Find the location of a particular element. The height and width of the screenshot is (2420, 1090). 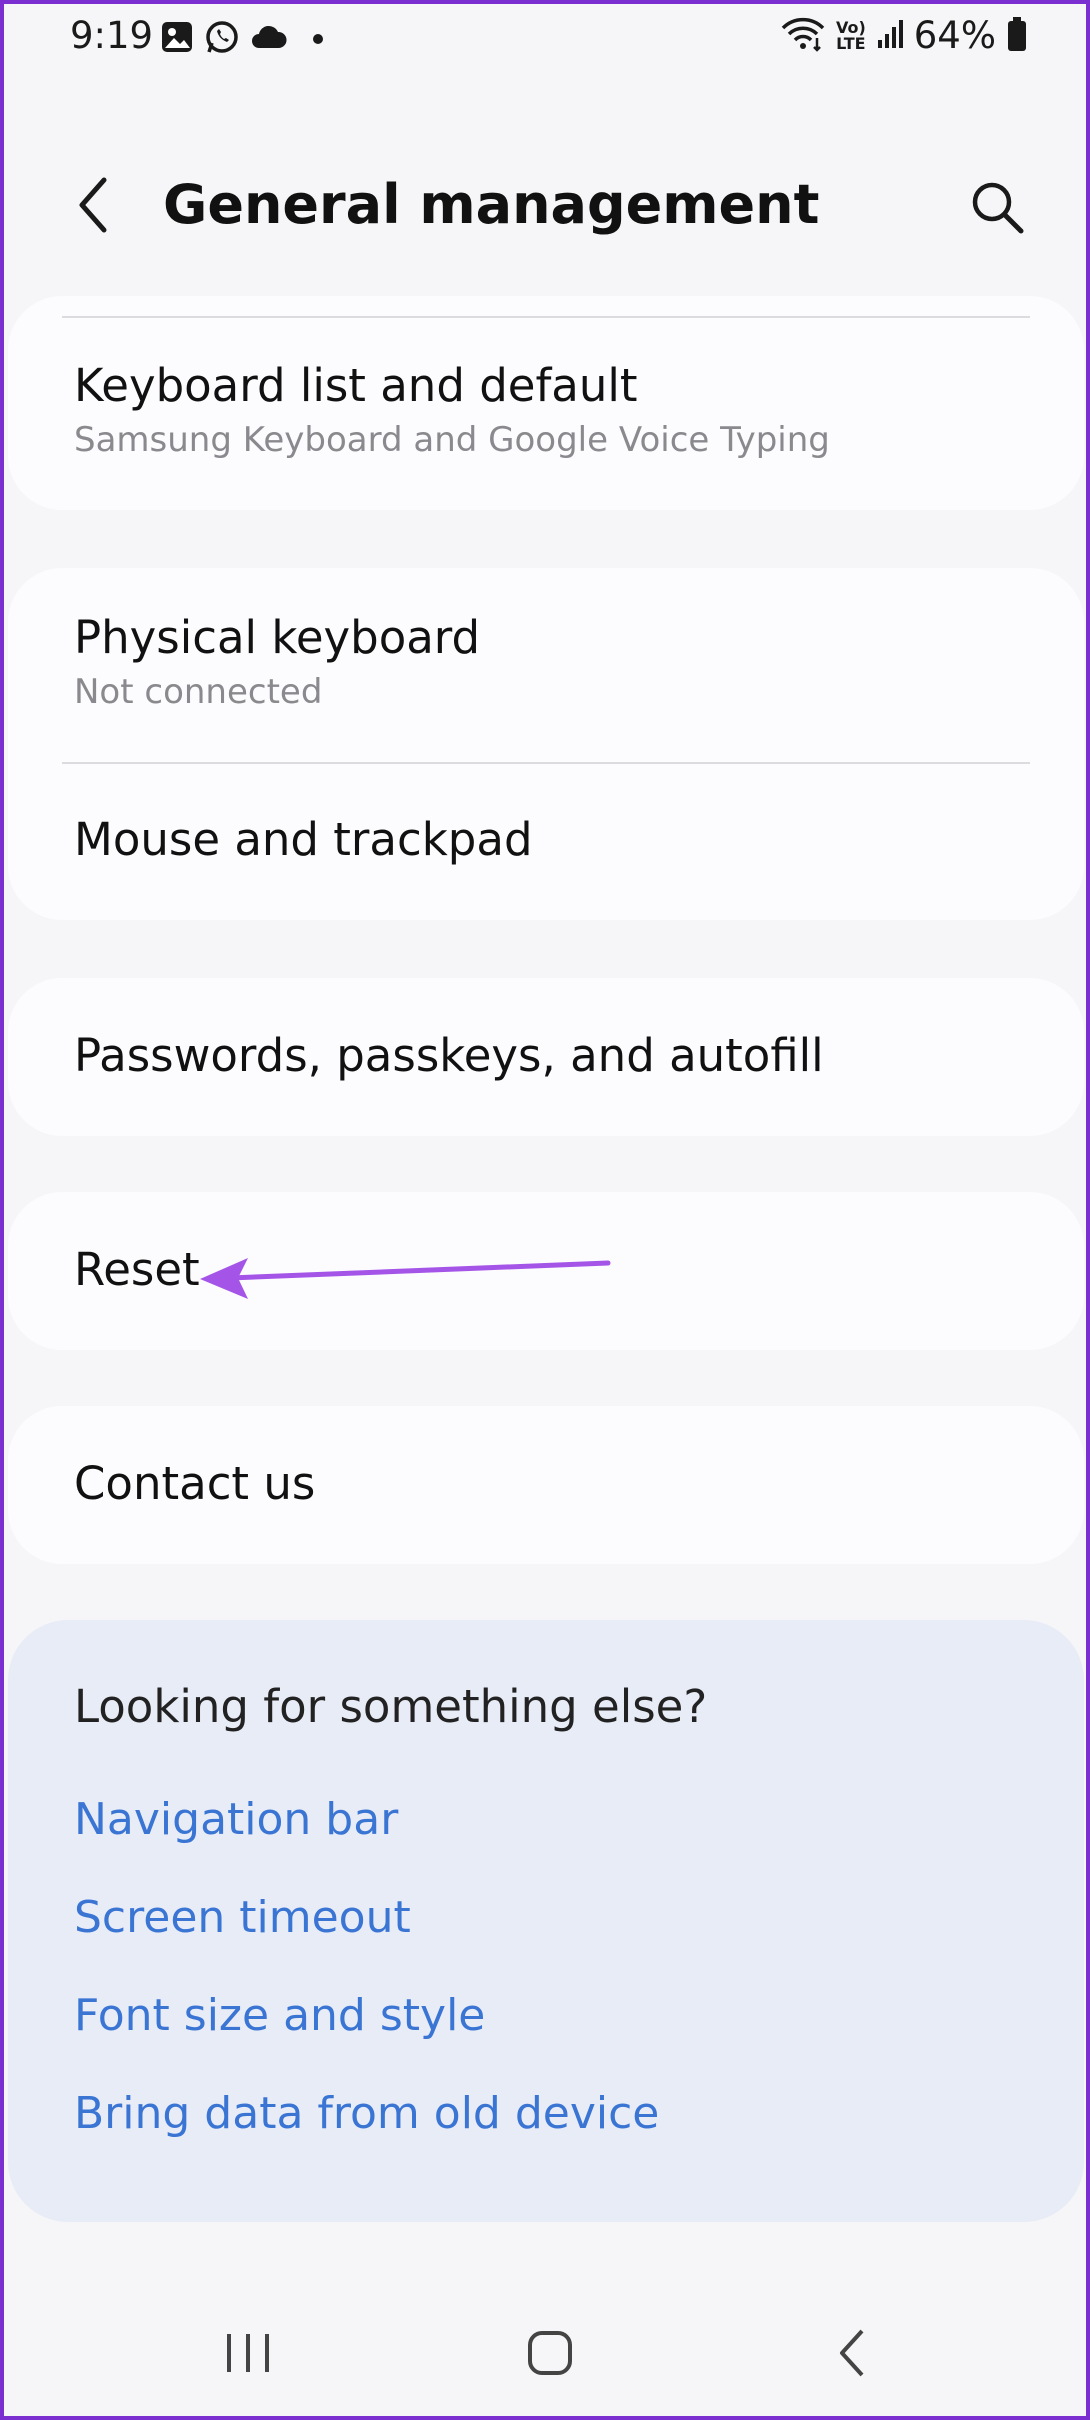

item-title: Passwords, passkeys, and autofill is located at coordinates (449, 1055).